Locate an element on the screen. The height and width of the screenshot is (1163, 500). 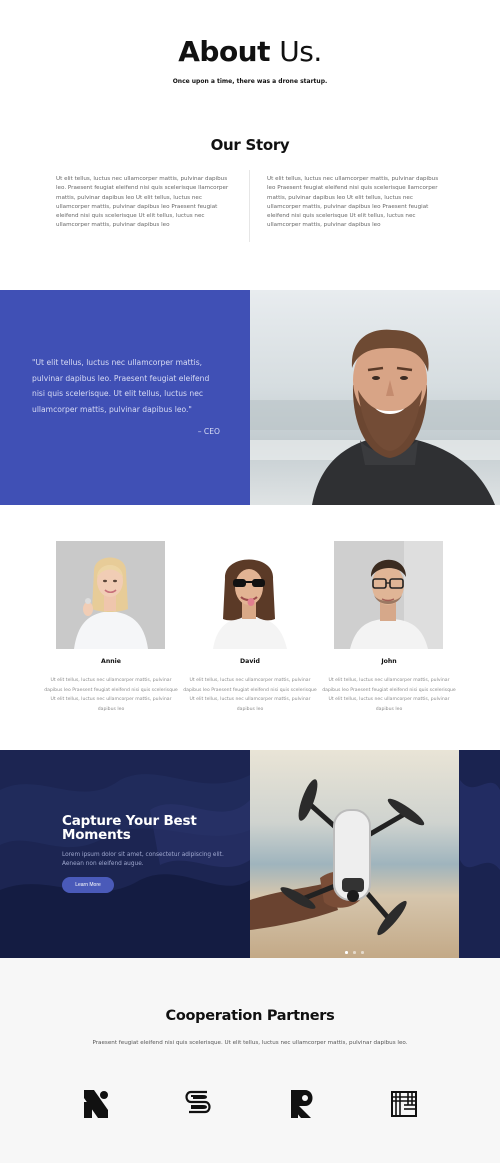
page-title: About Us. is located at coordinates (250, 51).